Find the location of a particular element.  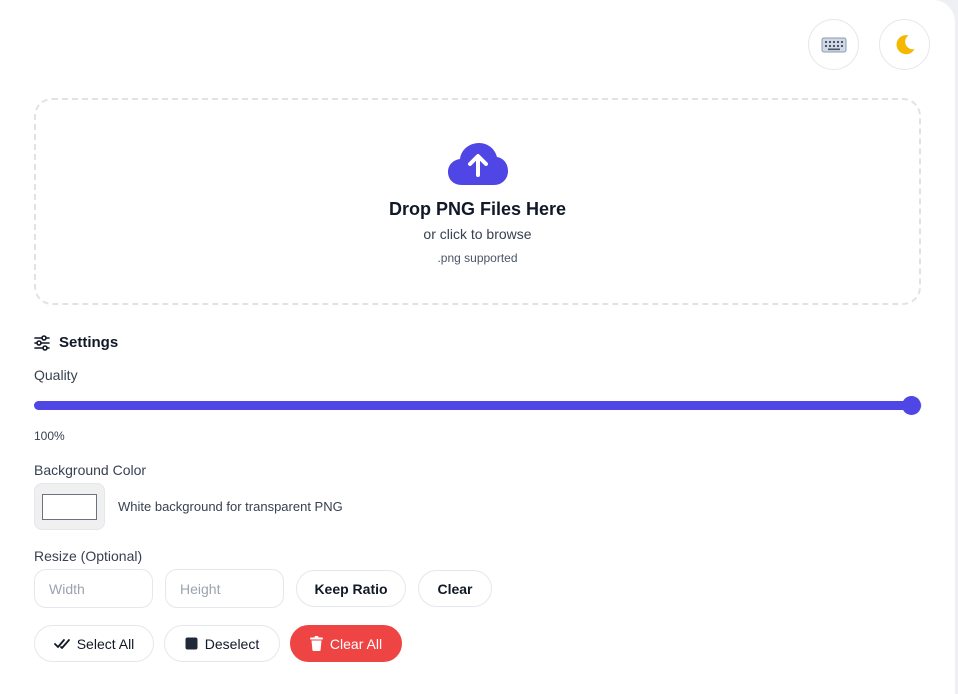

quality-slider is located at coordinates (478, 406).